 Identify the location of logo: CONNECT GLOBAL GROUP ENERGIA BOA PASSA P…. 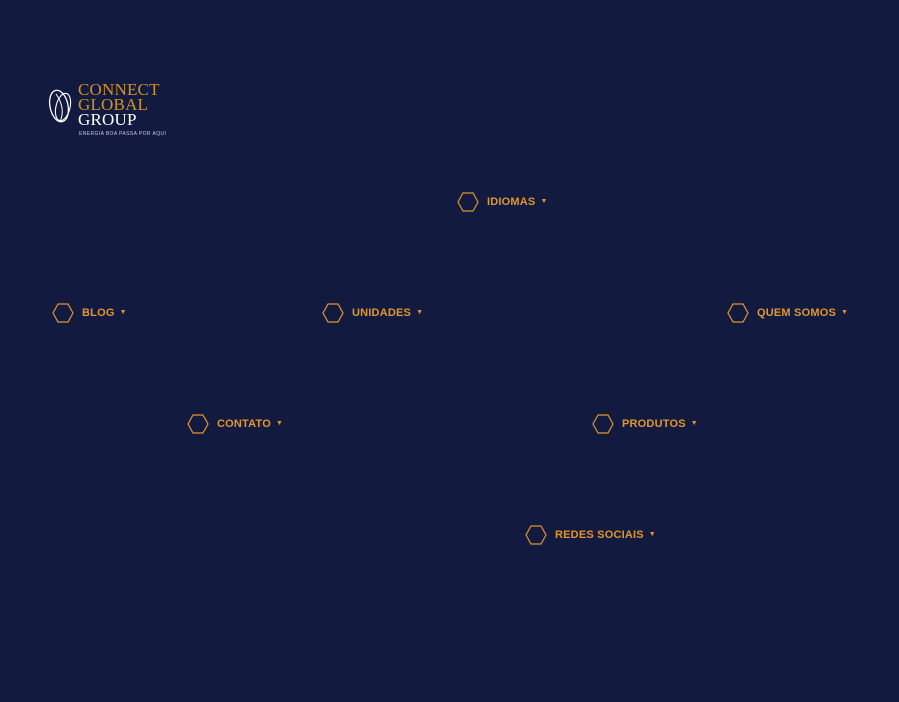
(111, 110).